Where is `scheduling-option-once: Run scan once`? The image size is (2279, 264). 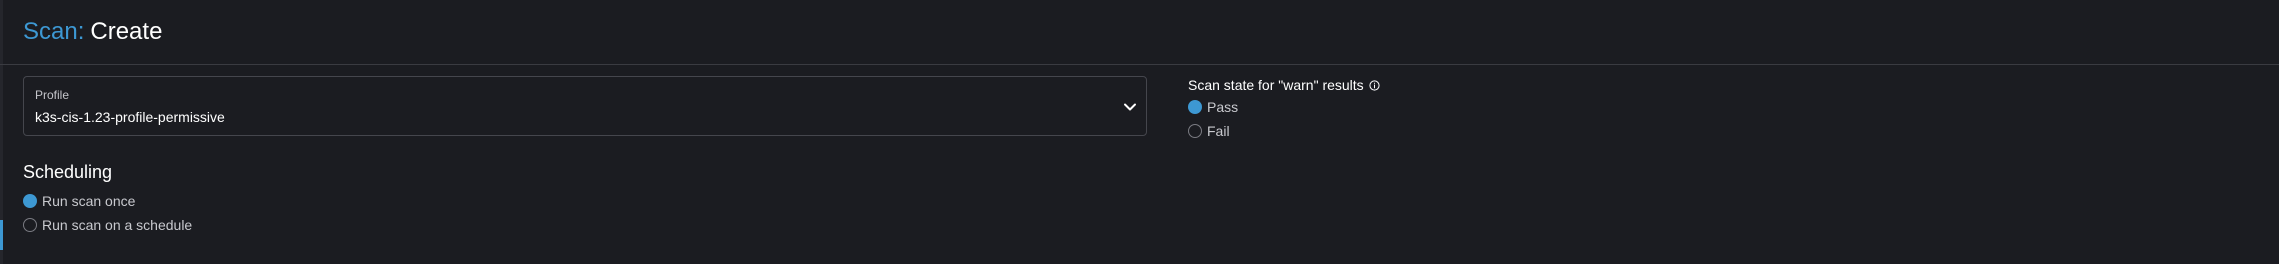
scheduling-option-once: Run scan once is located at coordinates (107, 201).